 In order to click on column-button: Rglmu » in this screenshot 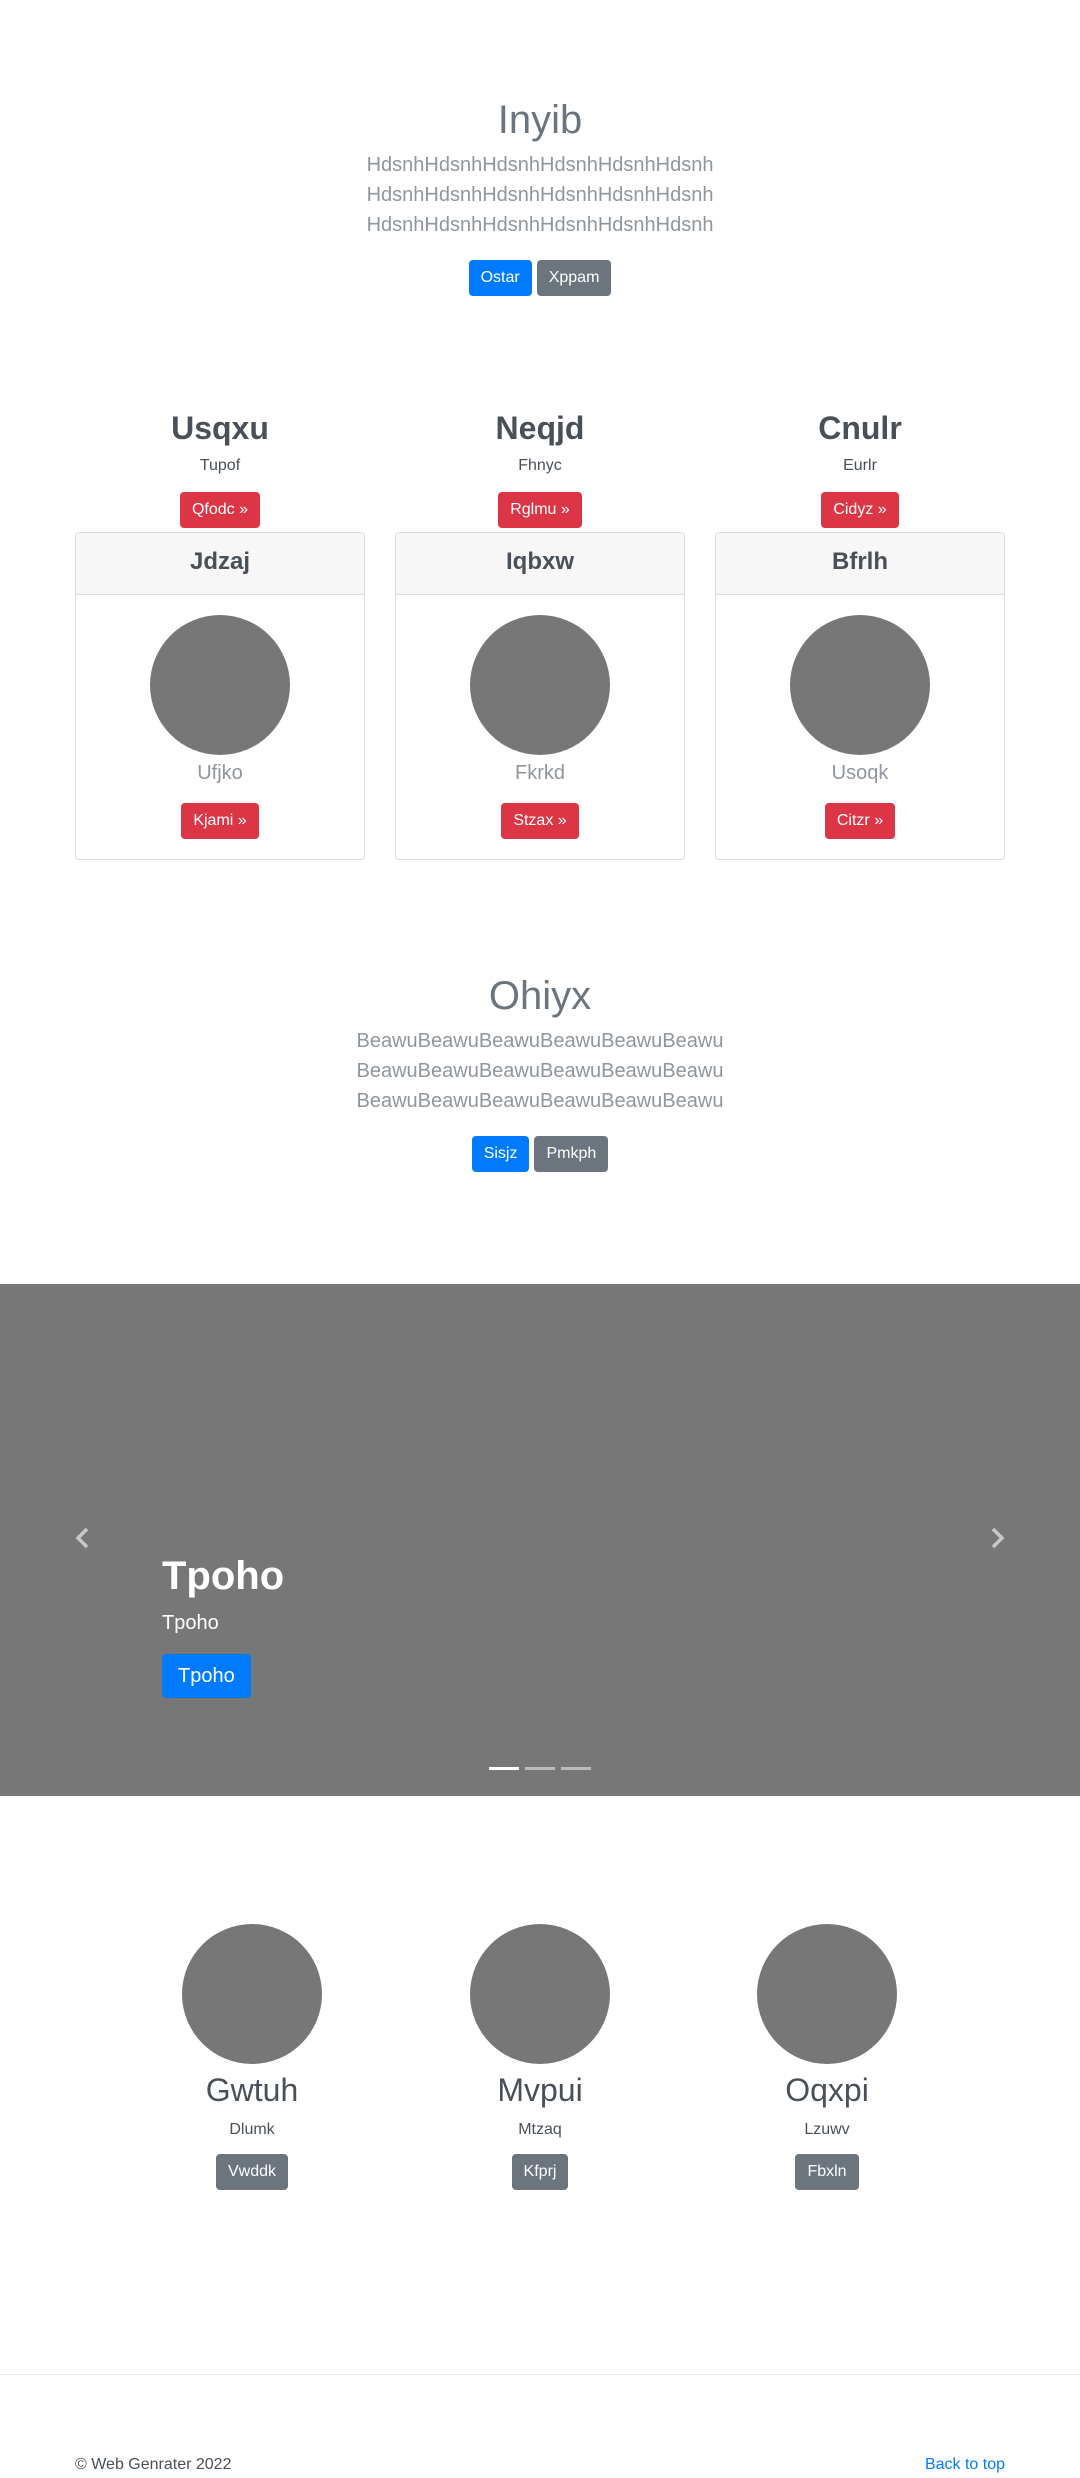, I will do `click(540, 510)`.